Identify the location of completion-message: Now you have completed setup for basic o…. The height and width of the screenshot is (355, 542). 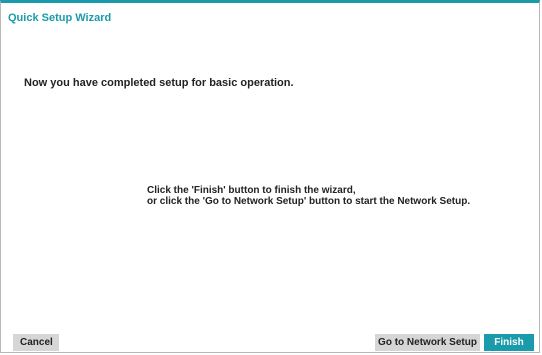
(159, 83).